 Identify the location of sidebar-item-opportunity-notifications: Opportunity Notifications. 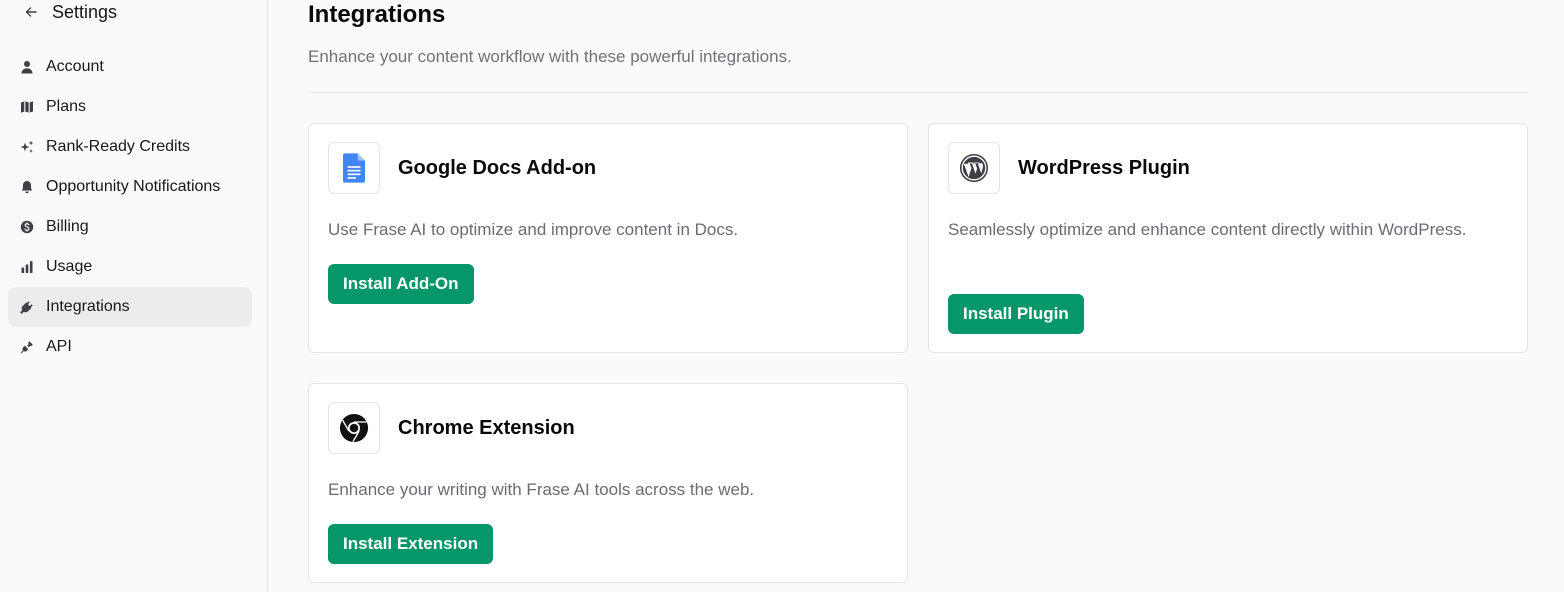
(130, 187).